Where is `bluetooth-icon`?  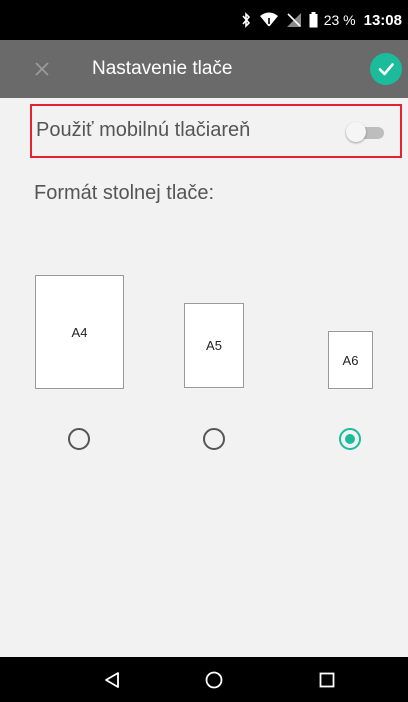
bluetooth-icon is located at coordinates (246, 20).